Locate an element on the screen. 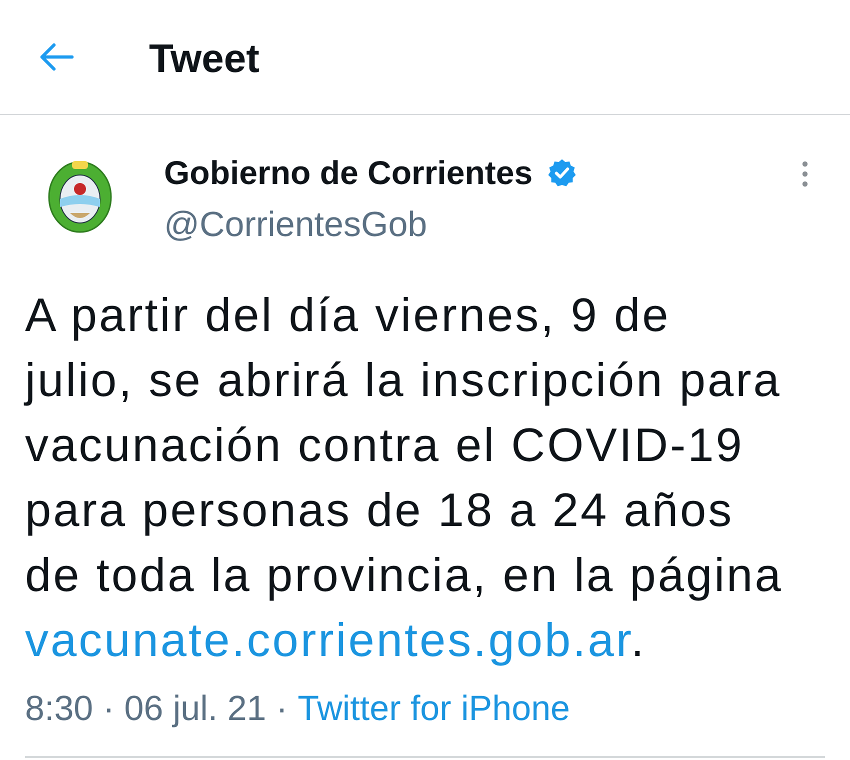 The width and height of the screenshot is (850, 760). tweet-timestamp: 8:30 · 06 jul. 21 · is located at coordinates (156, 709).